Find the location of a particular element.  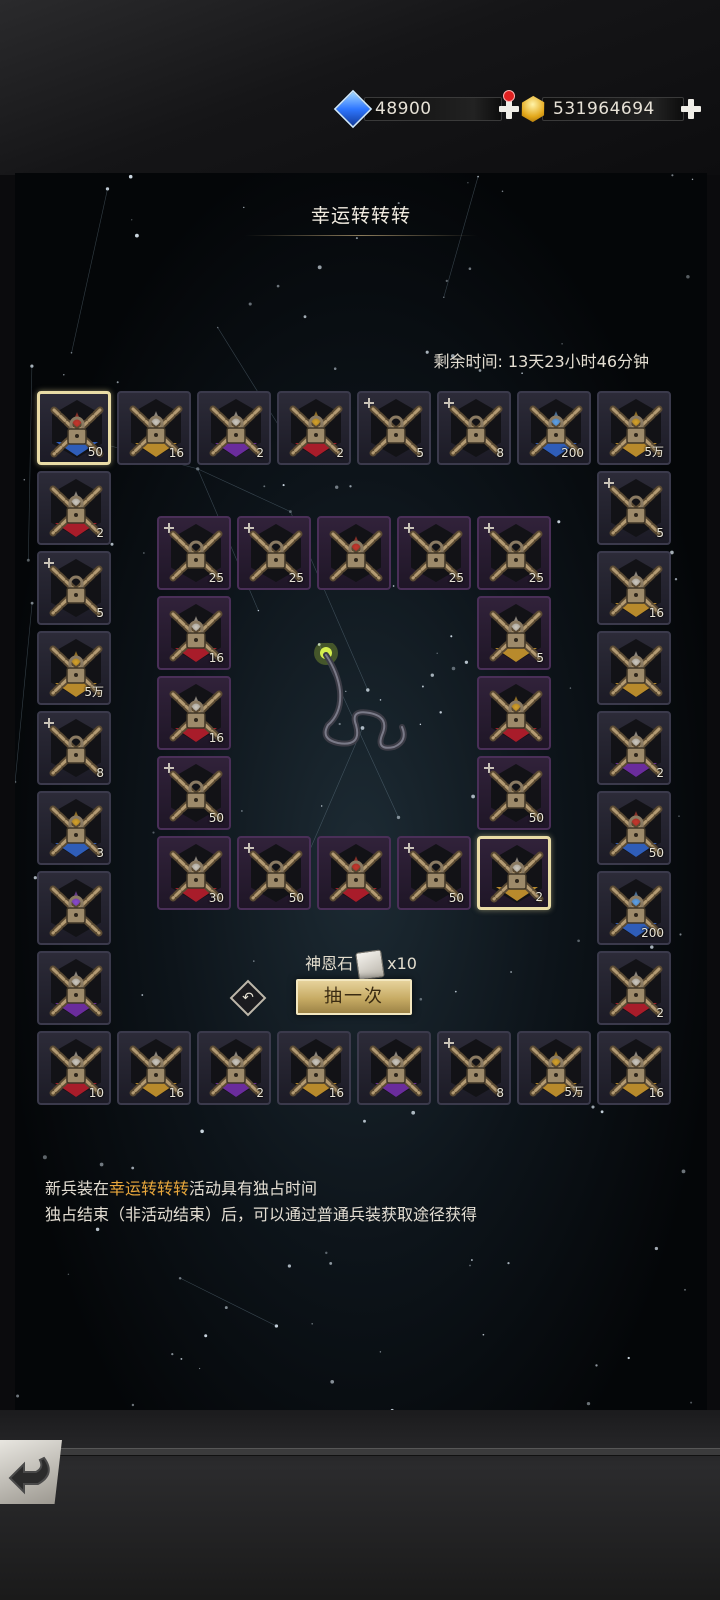

add-gold-plus-icon is located at coordinates (691, 109).